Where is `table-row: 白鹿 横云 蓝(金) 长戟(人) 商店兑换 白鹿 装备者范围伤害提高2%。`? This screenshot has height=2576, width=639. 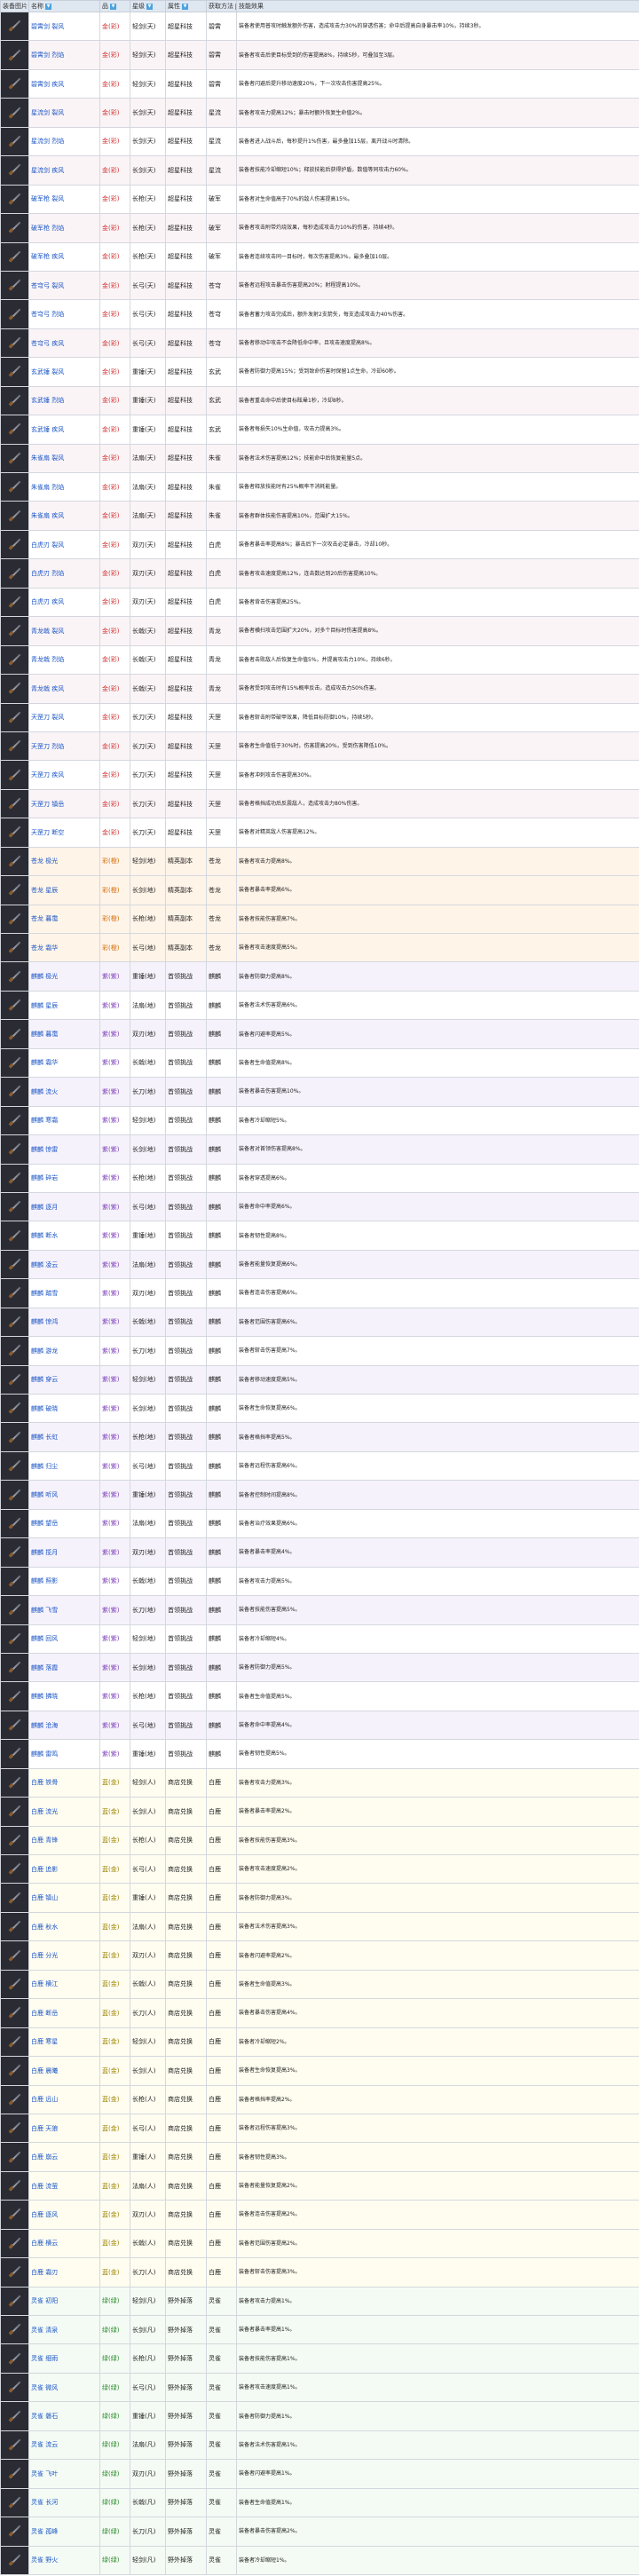
table-row: 白鹿 横云 蓝(金) 长戟(人) 商店兑换 白鹿 装备者范围伤害提高2%。 is located at coordinates (319, 2243).